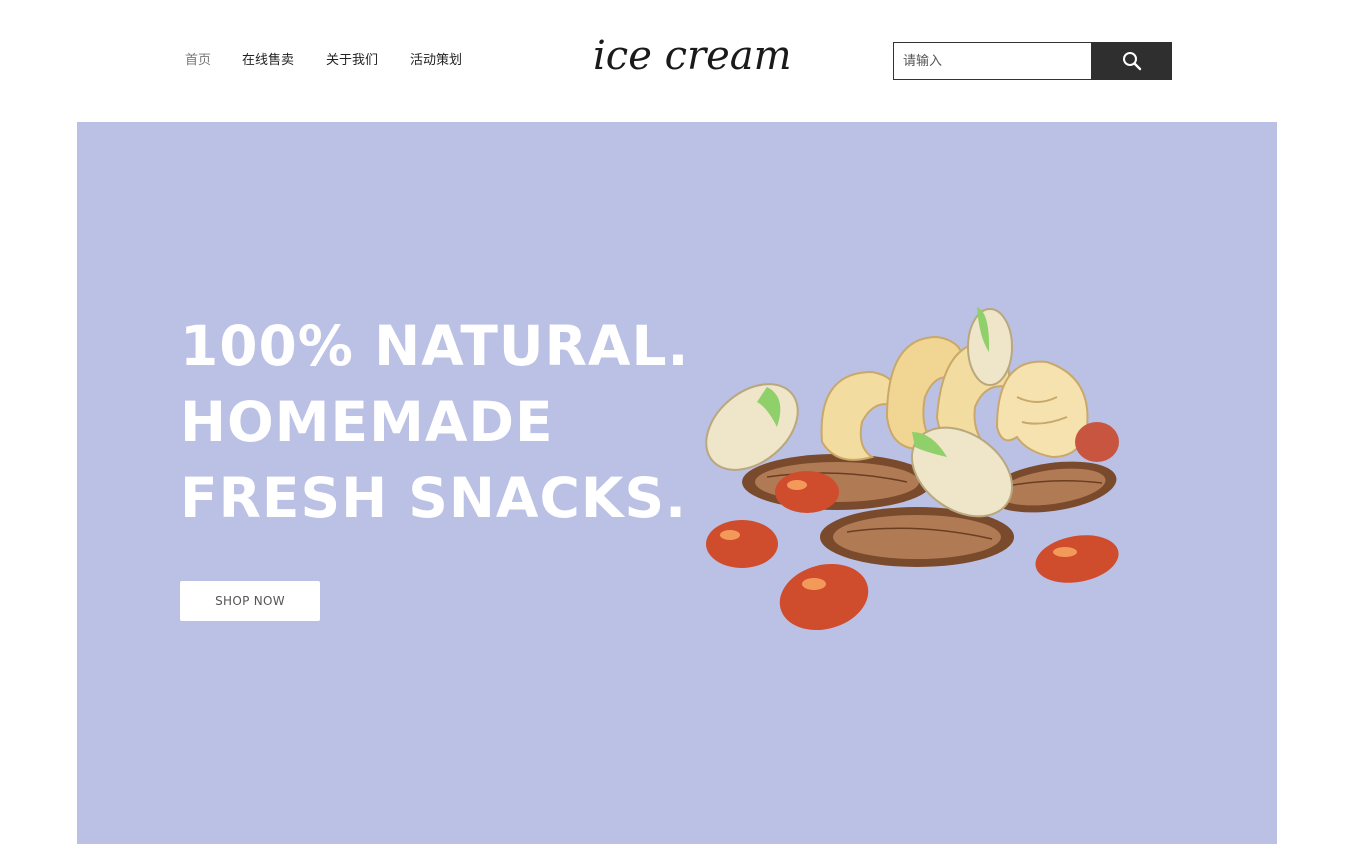 The image size is (1354, 854). I want to click on site-logo: ice cream, so click(692, 56).